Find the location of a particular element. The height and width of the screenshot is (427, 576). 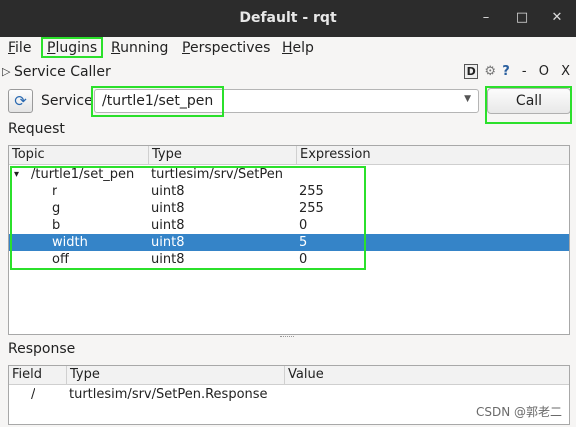

minimize-button: – is located at coordinates (486, 18).